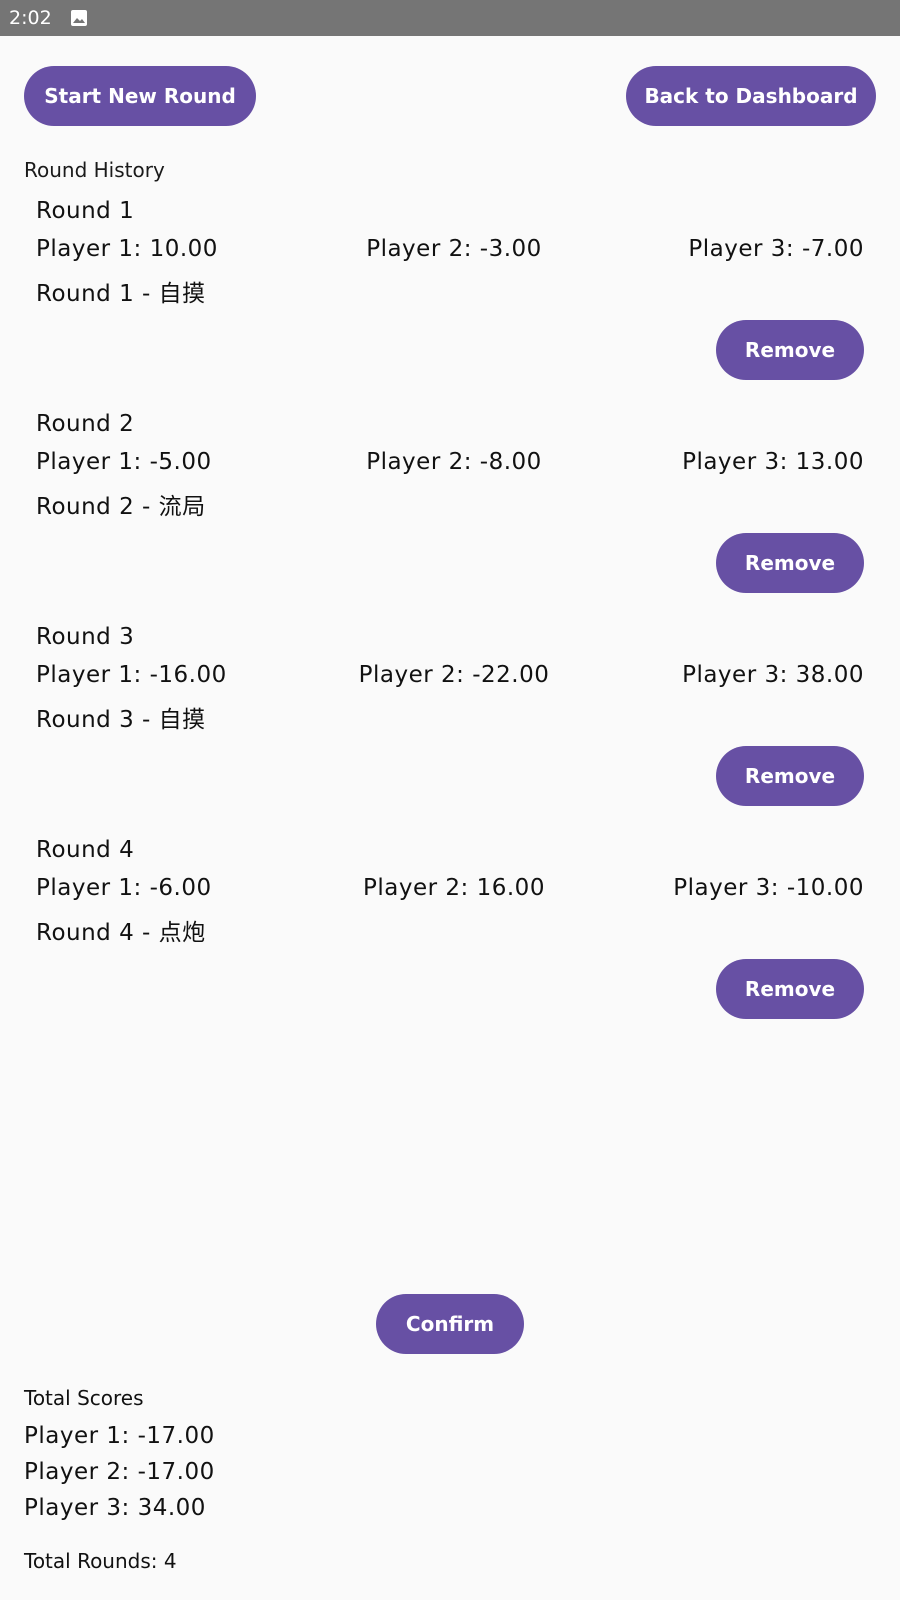  Describe the element at coordinates (84, 1398) in the screenshot. I see `total-scores-label: Total Scores` at that location.